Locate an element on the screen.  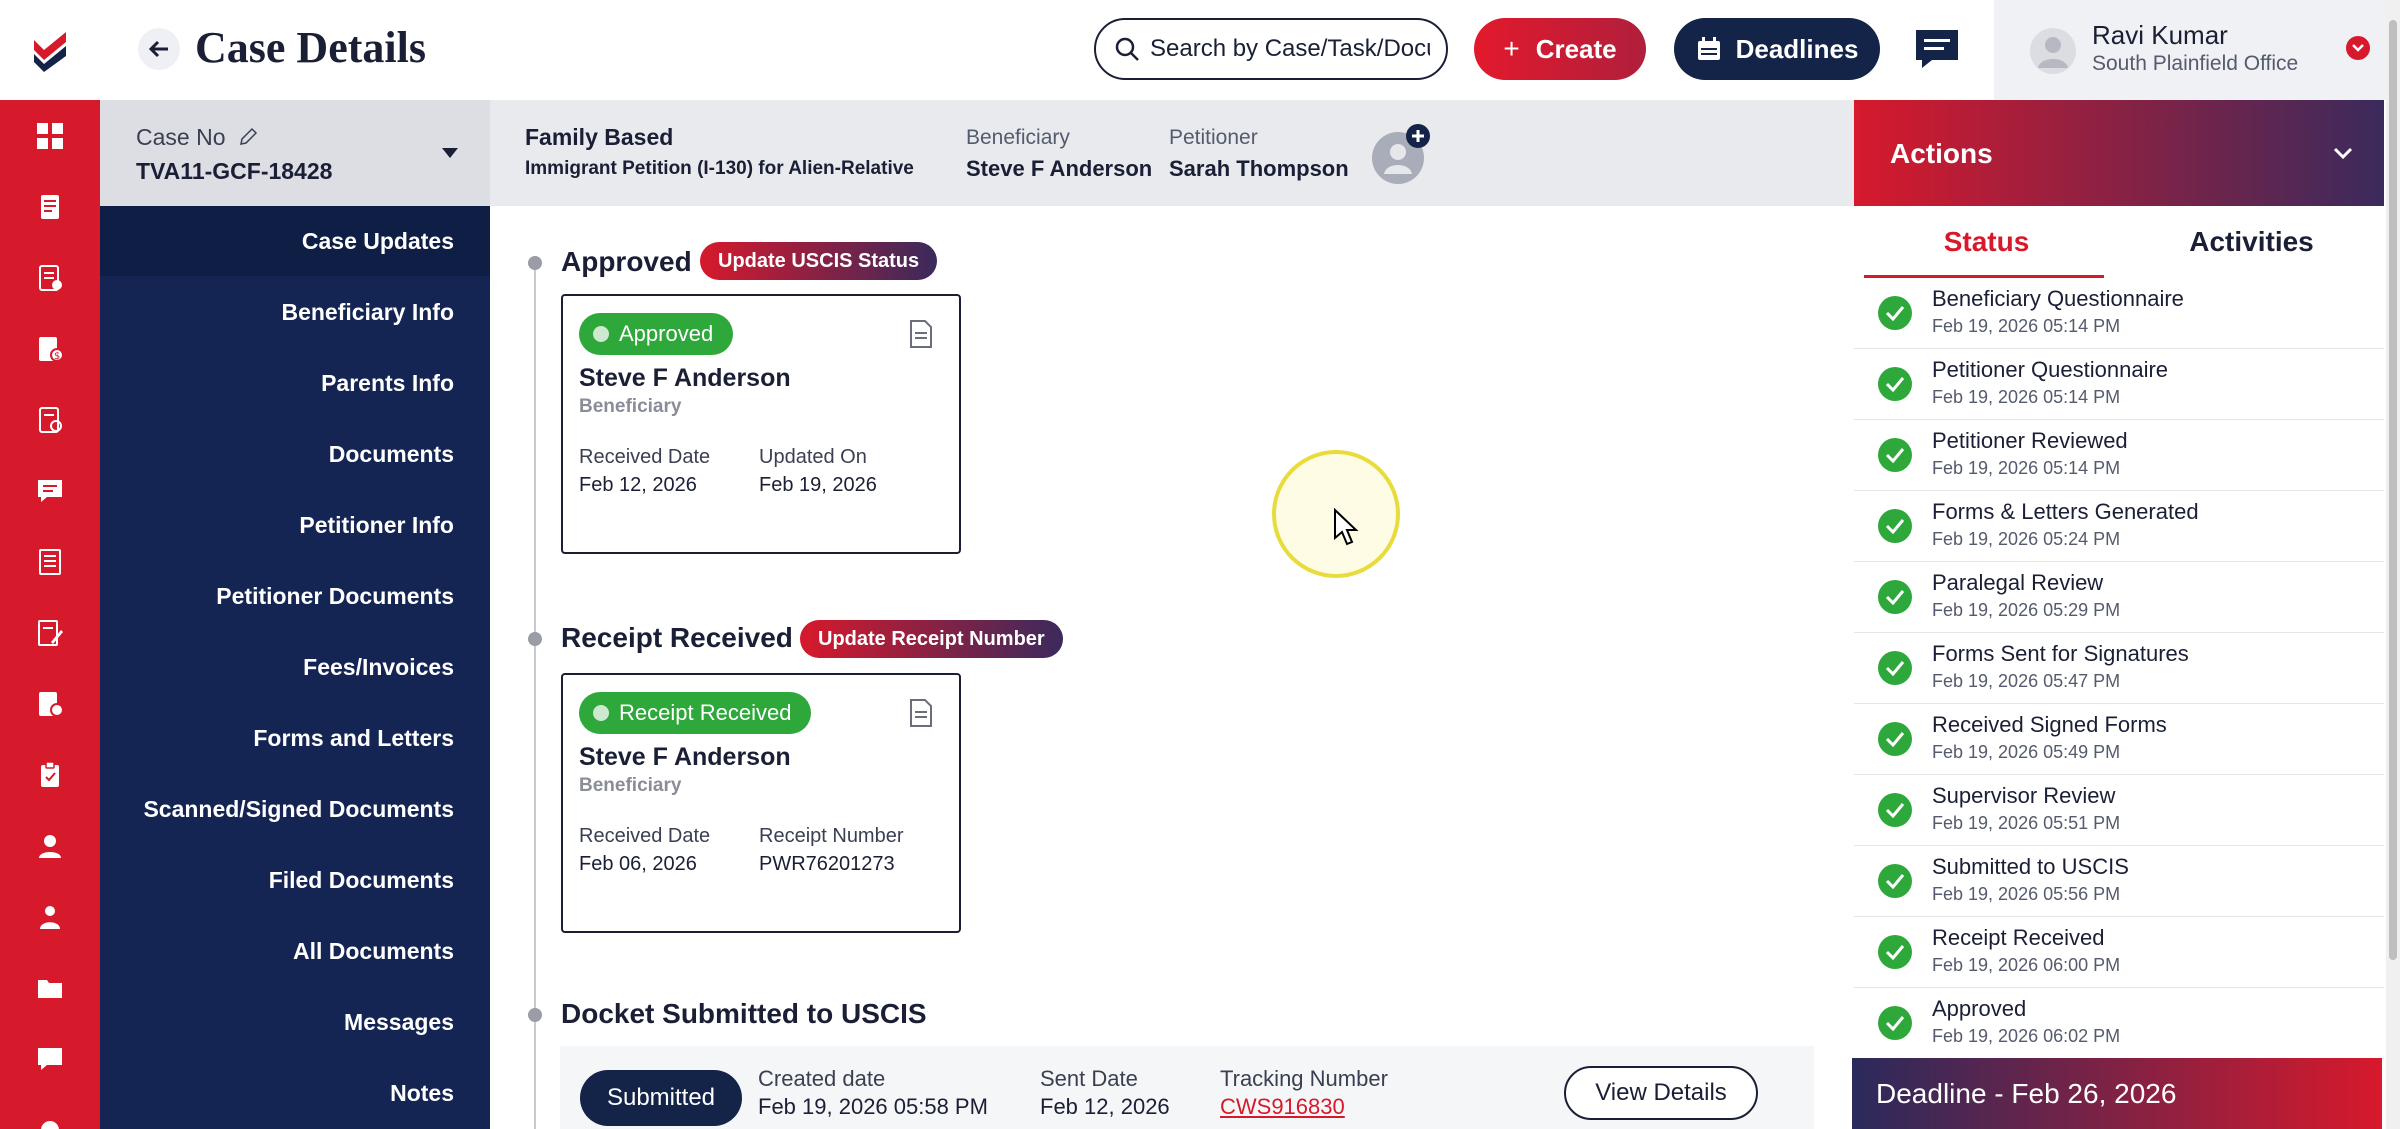
timeline-dot is located at coordinates (535, 1015).